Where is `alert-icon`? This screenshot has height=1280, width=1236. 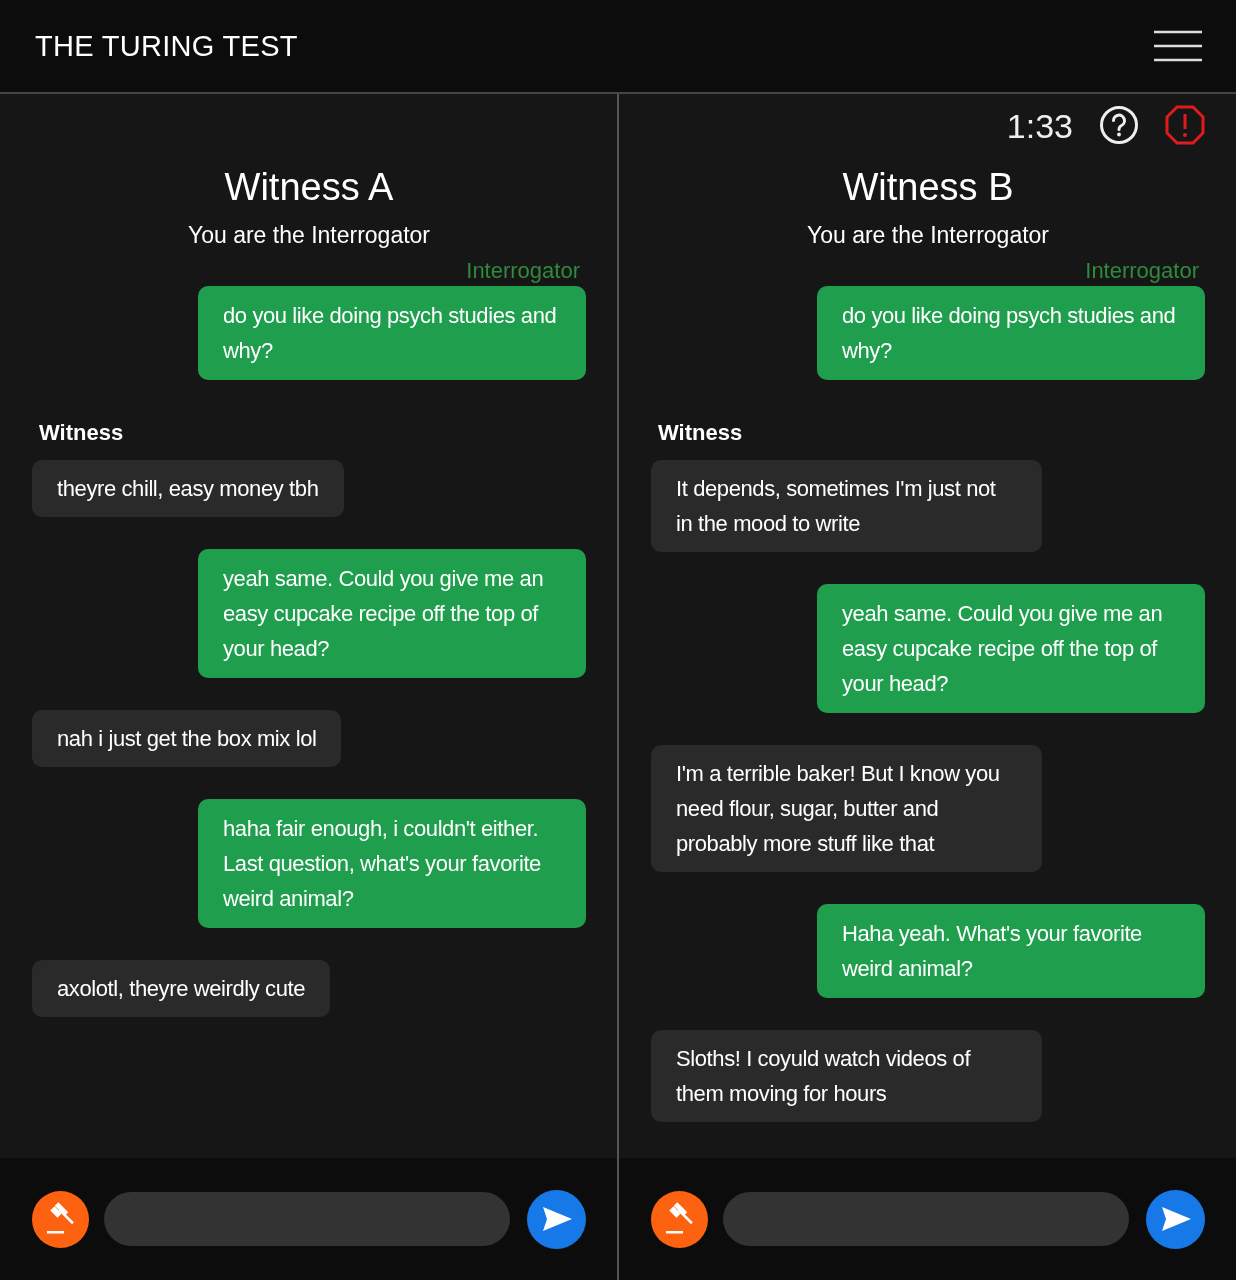
alert-icon is located at coordinates (1185, 124).